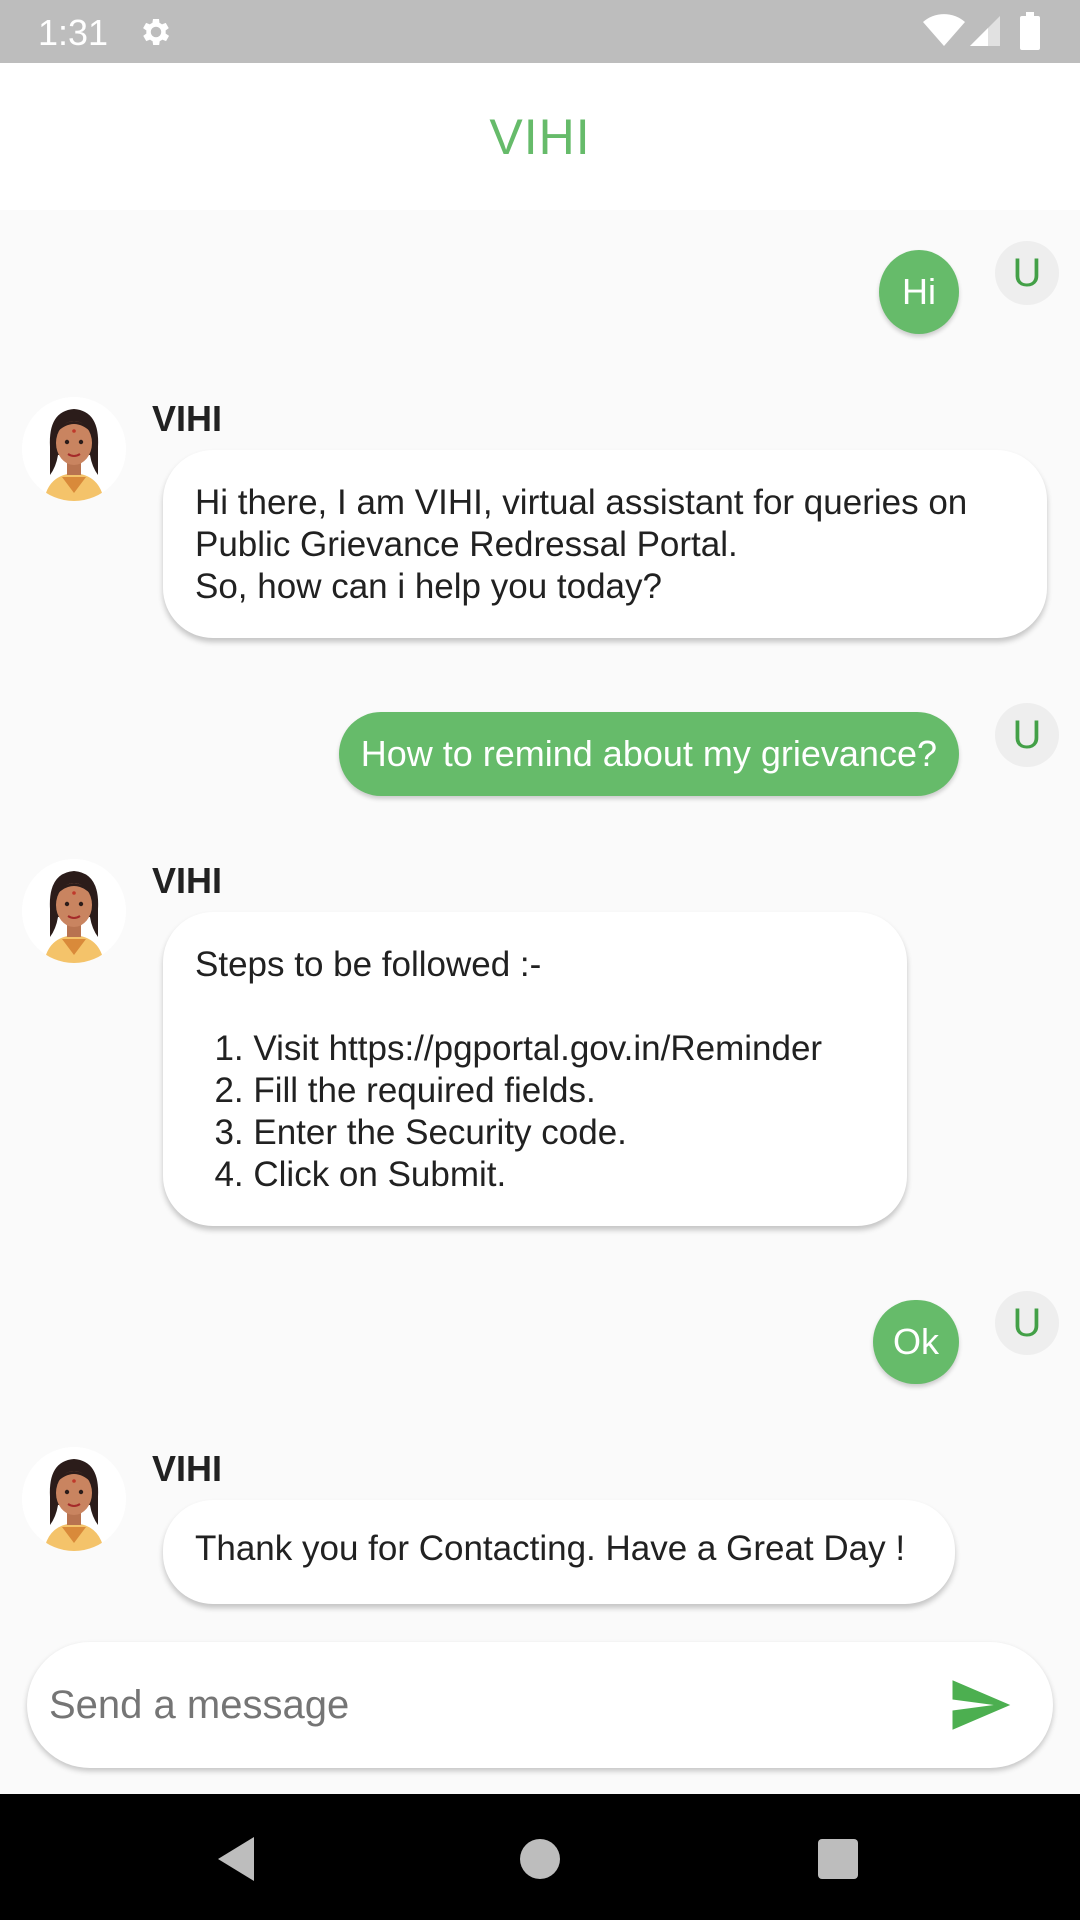 Image resolution: width=1080 pixels, height=1920 pixels. I want to click on user-message-bubble: How to remind about my grievance?, so click(648, 754).